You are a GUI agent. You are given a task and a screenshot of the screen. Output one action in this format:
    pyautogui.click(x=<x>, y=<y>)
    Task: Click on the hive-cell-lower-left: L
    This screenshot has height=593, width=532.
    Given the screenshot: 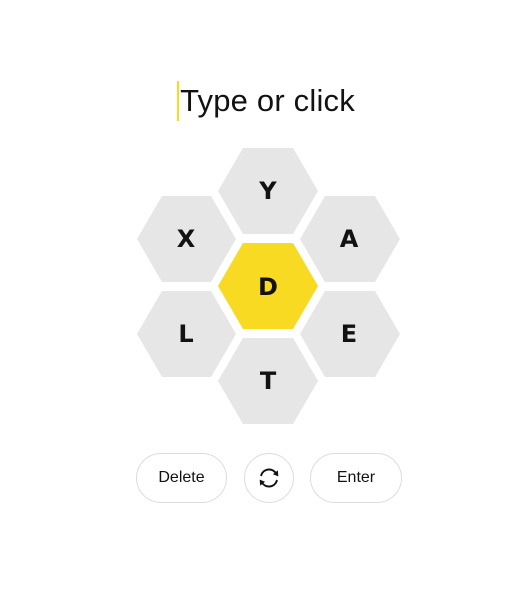 What is the action you would take?
    pyautogui.click(x=186, y=334)
    